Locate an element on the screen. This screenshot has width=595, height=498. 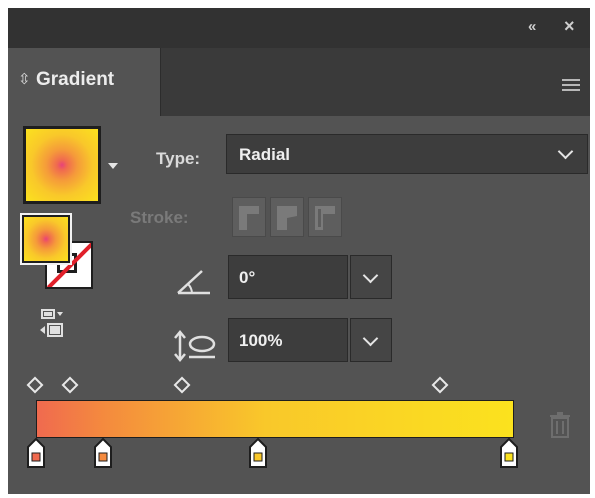
aspect-field: 100% is located at coordinates (288, 340).